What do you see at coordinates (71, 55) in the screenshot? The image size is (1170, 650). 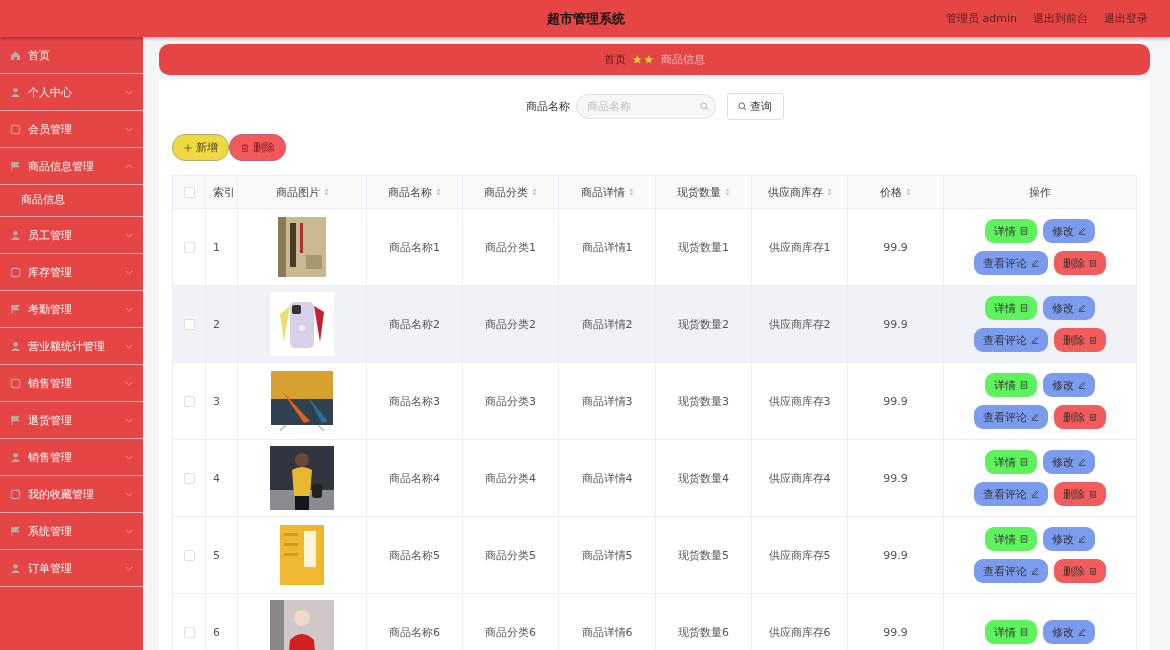 I see `sidebar-item: 首页` at bounding box center [71, 55].